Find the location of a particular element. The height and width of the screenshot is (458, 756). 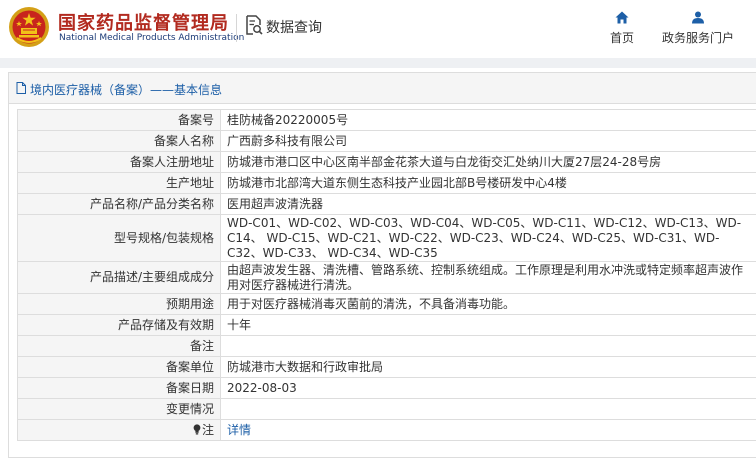

field-label: 备案人注册地址 is located at coordinates (119, 162).